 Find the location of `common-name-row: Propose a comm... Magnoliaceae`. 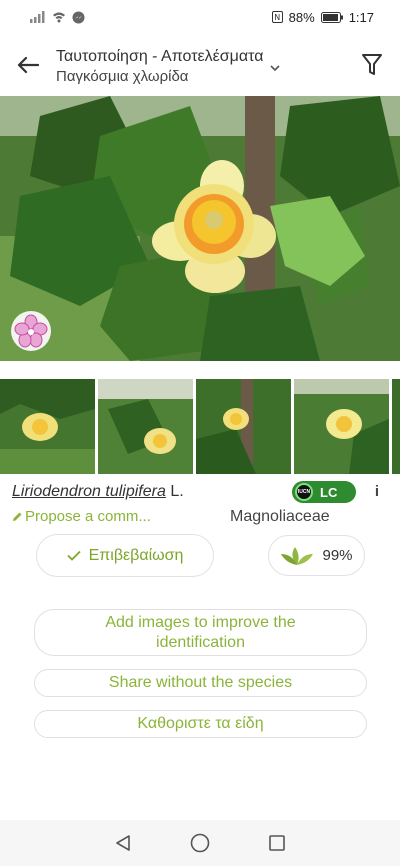

common-name-row: Propose a comm... Magnoliaceae is located at coordinates (202, 518).